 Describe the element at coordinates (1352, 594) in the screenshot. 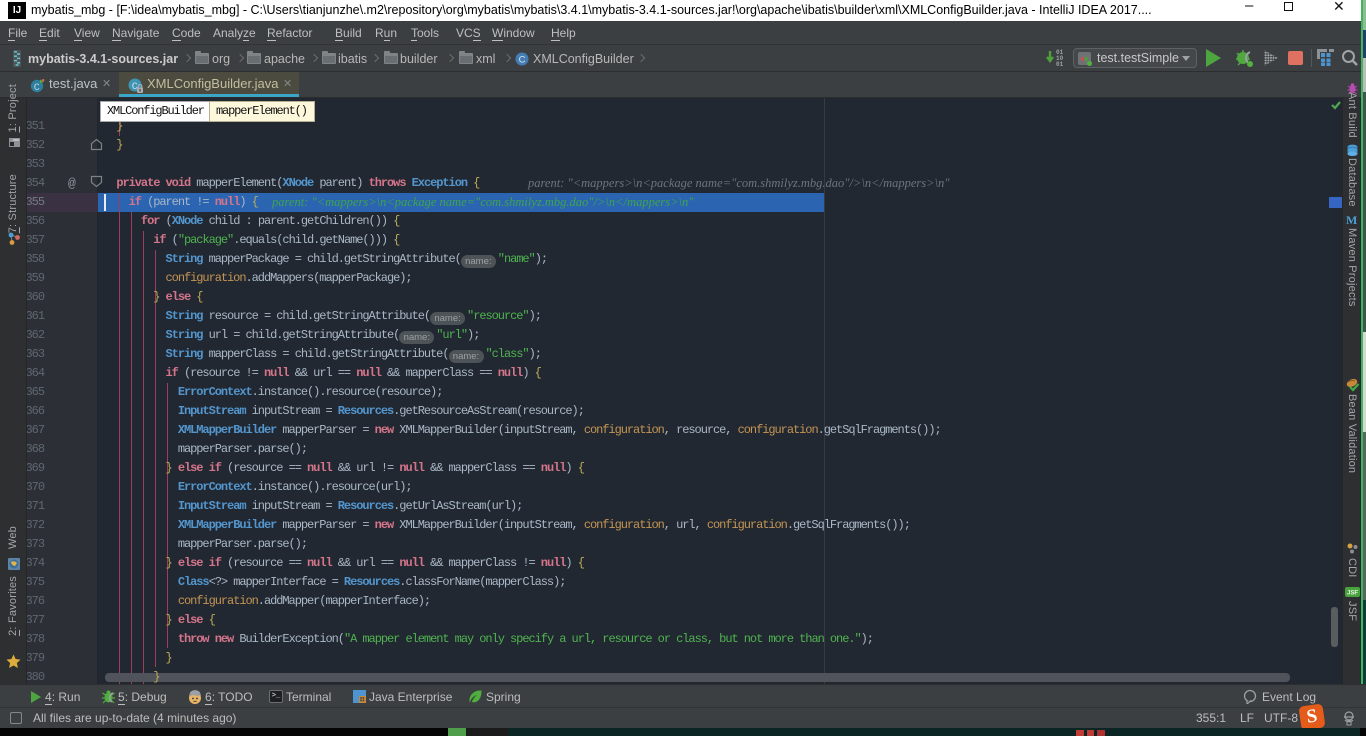

I see `svg-text: JSF` at that location.